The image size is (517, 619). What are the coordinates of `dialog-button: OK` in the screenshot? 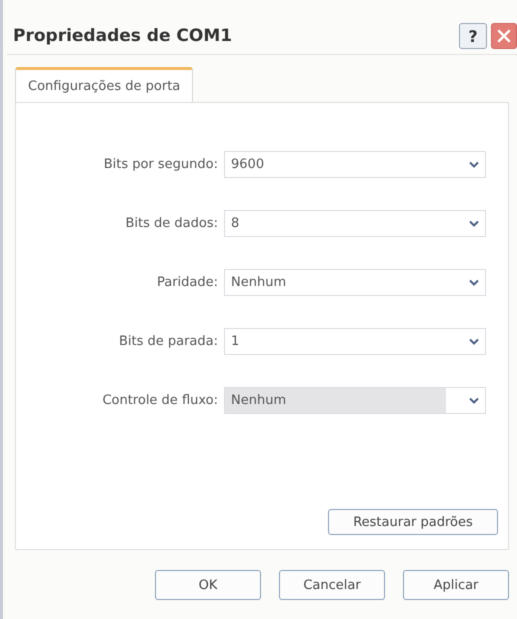 It's located at (208, 585).